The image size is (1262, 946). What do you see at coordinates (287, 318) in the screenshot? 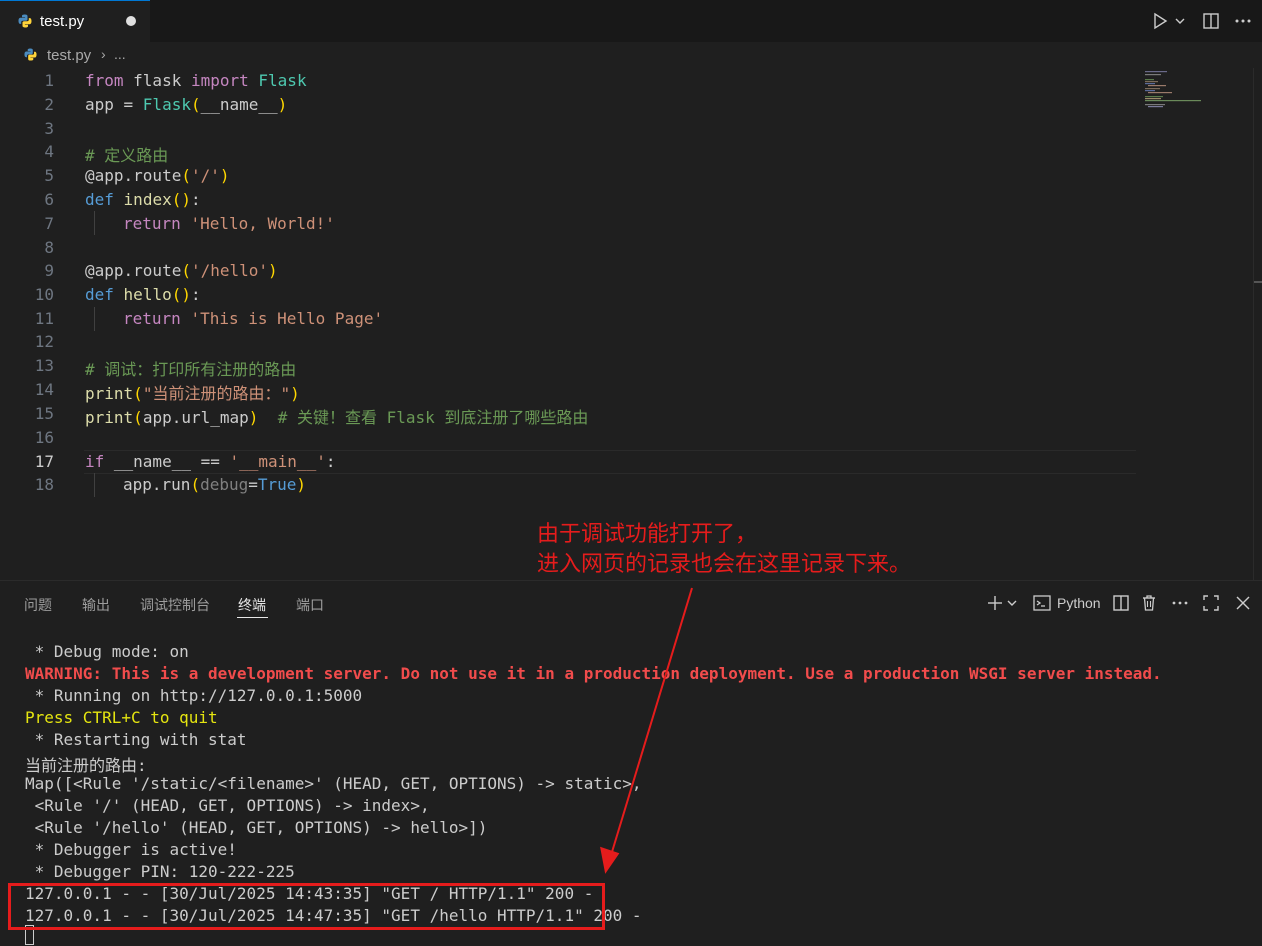
I see `code-token: 'This is Hello Page'` at bounding box center [287, 318].